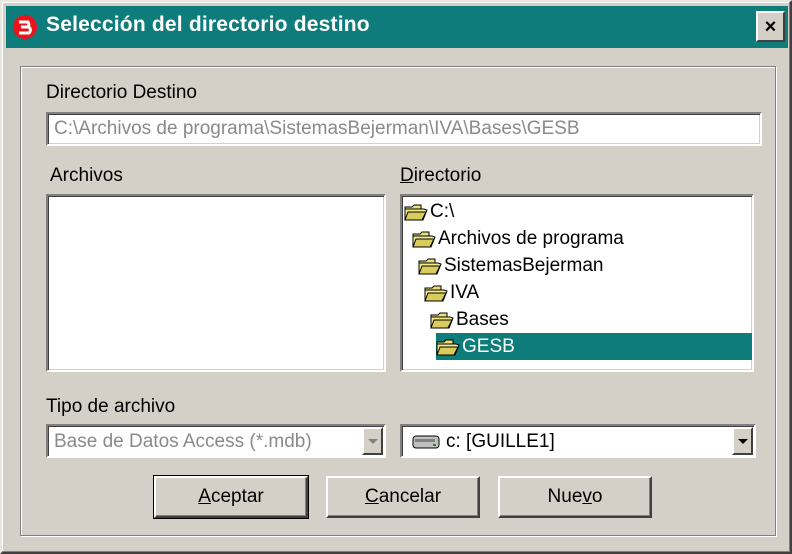  I want to click on file-type-dropdown-button, so click(372, 441).